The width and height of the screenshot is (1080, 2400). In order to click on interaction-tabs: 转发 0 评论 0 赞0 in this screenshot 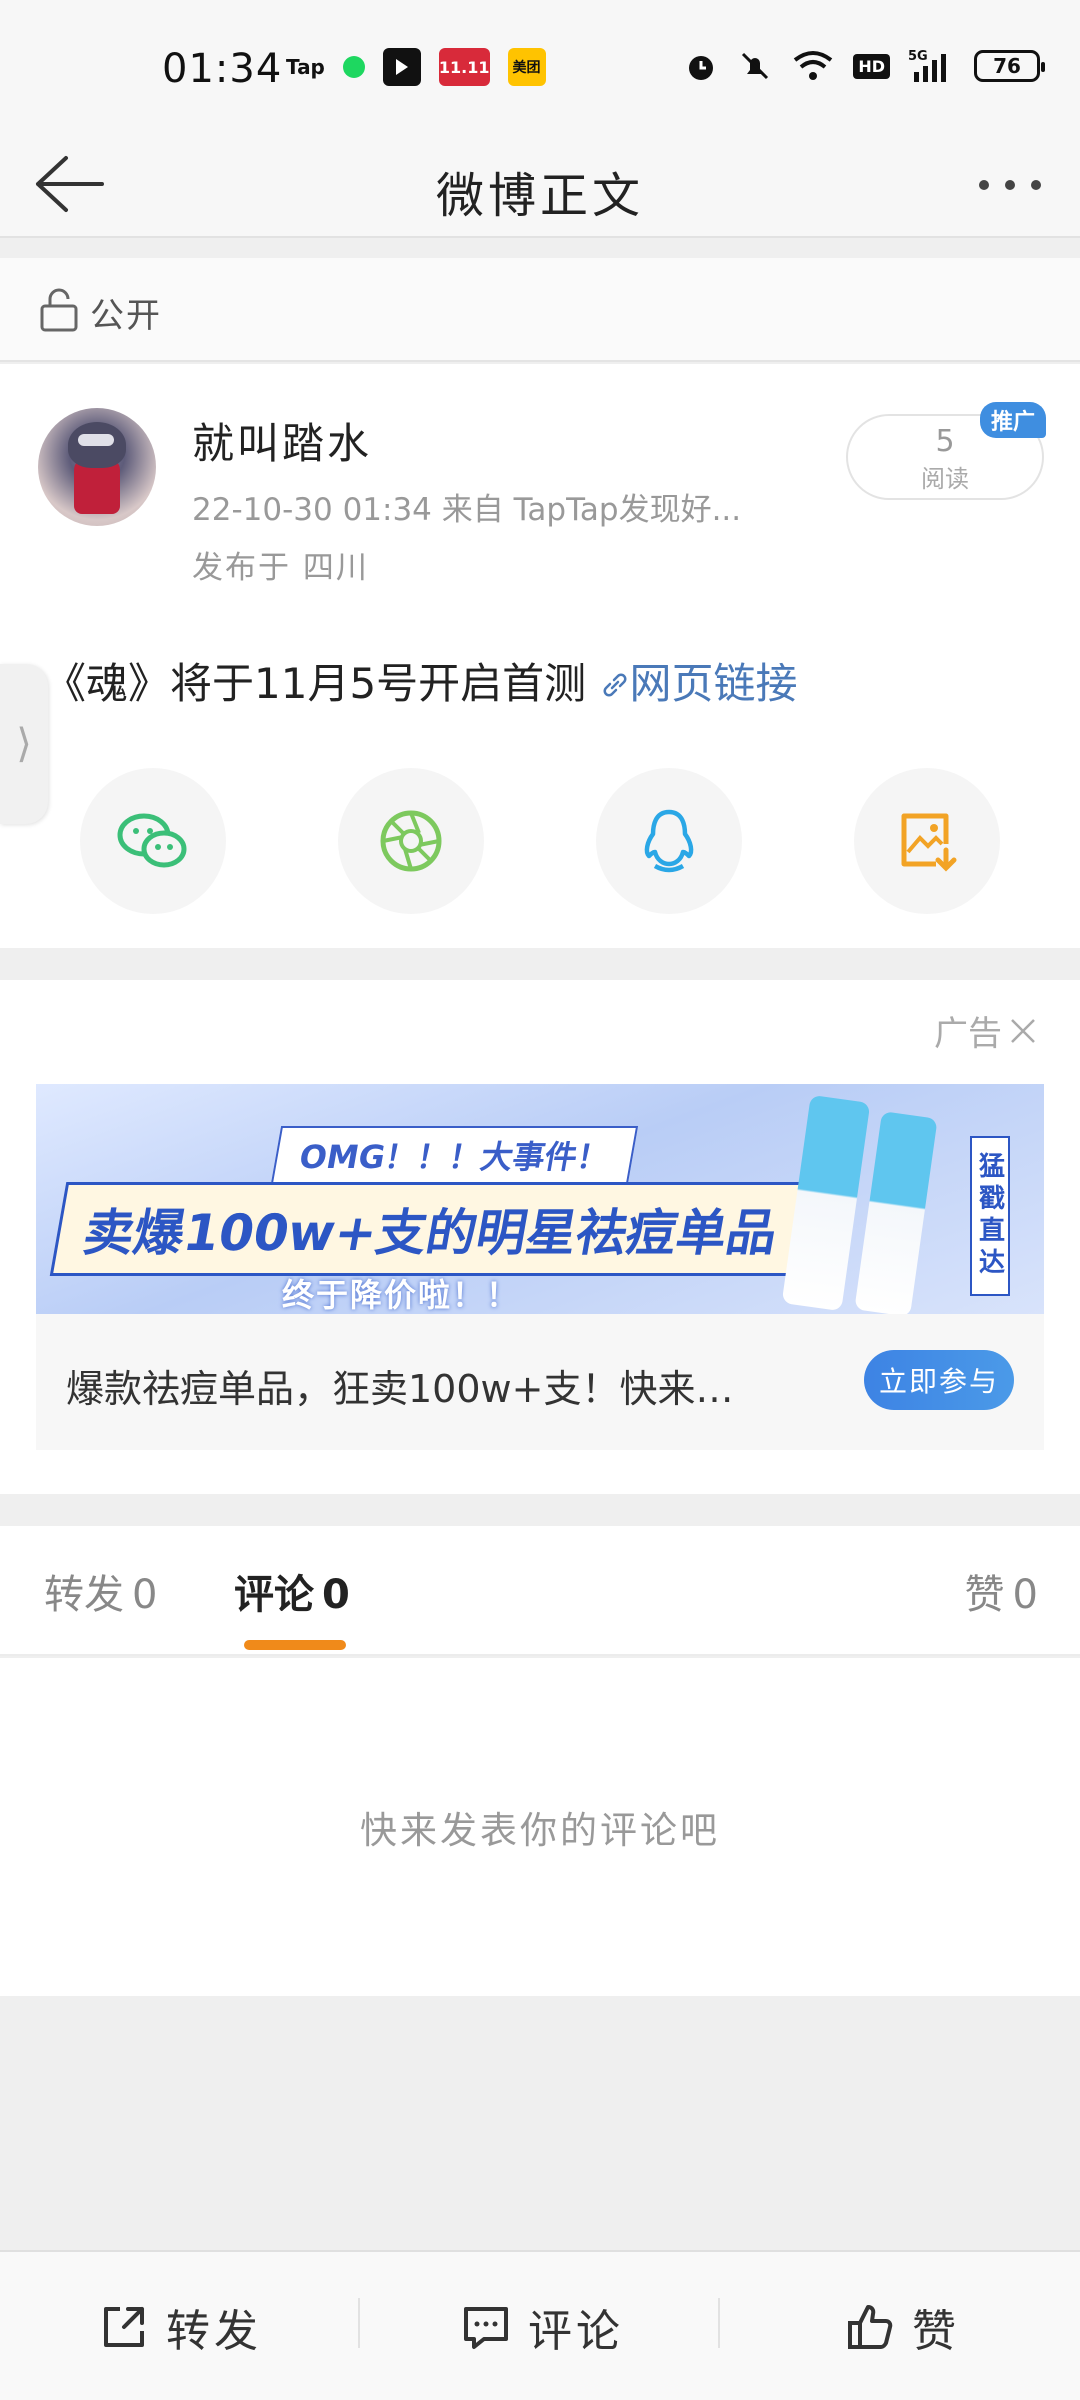, I will do `click(540, 1591)`.